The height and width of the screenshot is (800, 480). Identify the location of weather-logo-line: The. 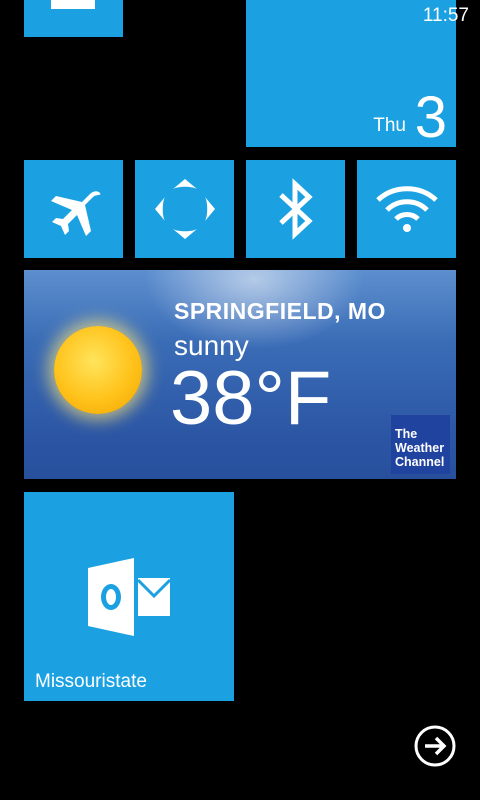
(406, 434).